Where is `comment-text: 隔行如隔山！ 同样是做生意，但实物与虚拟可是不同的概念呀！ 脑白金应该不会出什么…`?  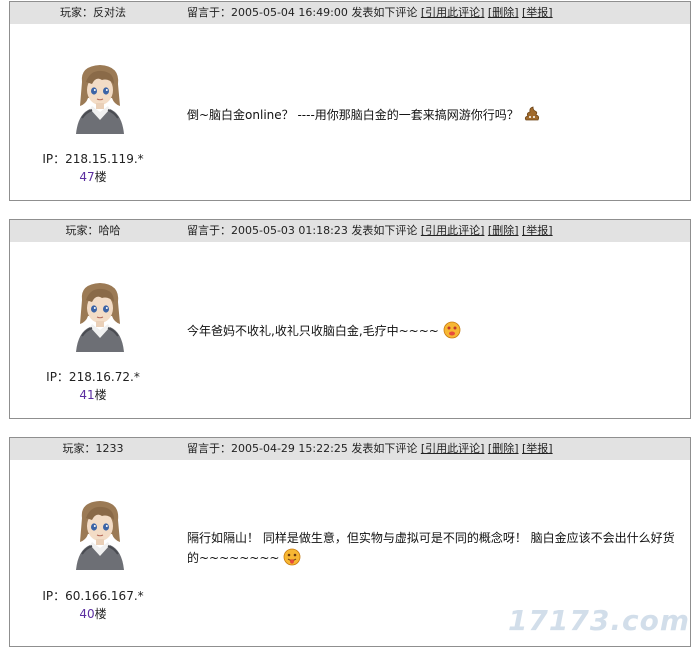 comment-text: 隔行如隔山！ 同样是做生意，但实物与虚拟可是不同的概念呀！ 脑白金应该不会出什么… is located at coordinates (433, 548).